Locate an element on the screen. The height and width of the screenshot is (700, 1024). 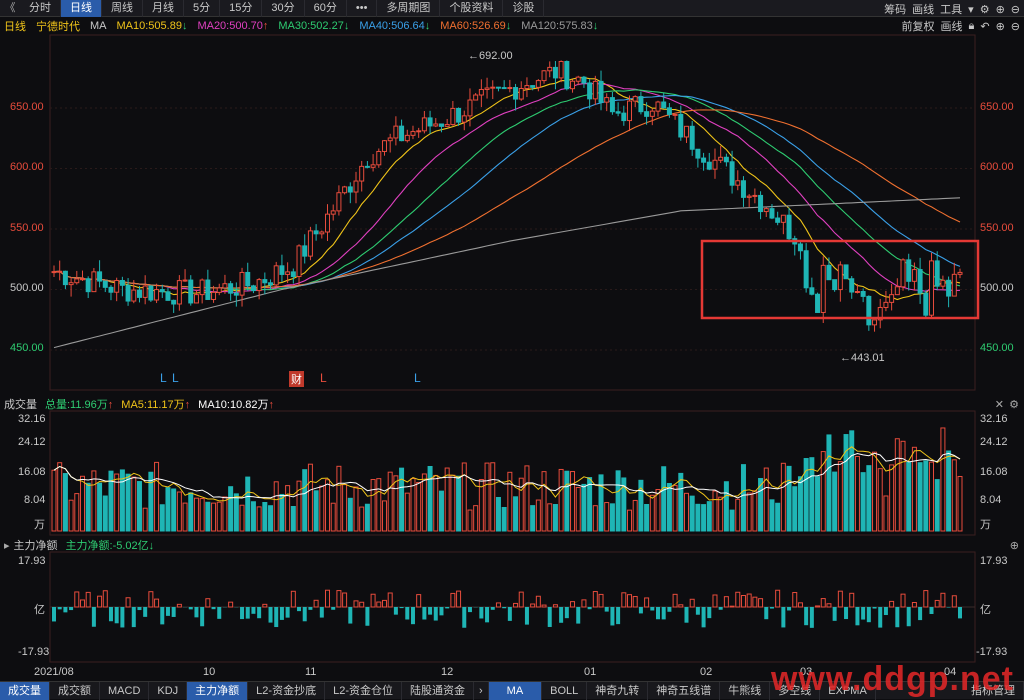
tab-intraday: 分时 is located at coordinates (40, 8).